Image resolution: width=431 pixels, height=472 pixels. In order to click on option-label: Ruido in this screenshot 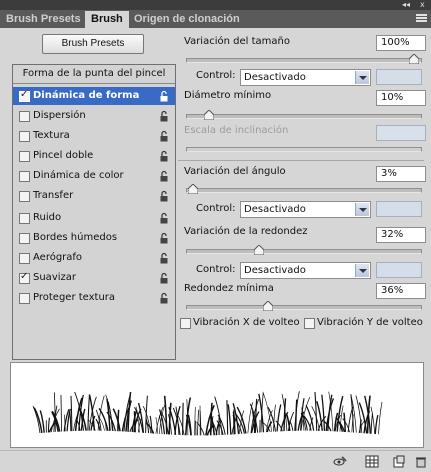, I will do `click(47, 217)`.